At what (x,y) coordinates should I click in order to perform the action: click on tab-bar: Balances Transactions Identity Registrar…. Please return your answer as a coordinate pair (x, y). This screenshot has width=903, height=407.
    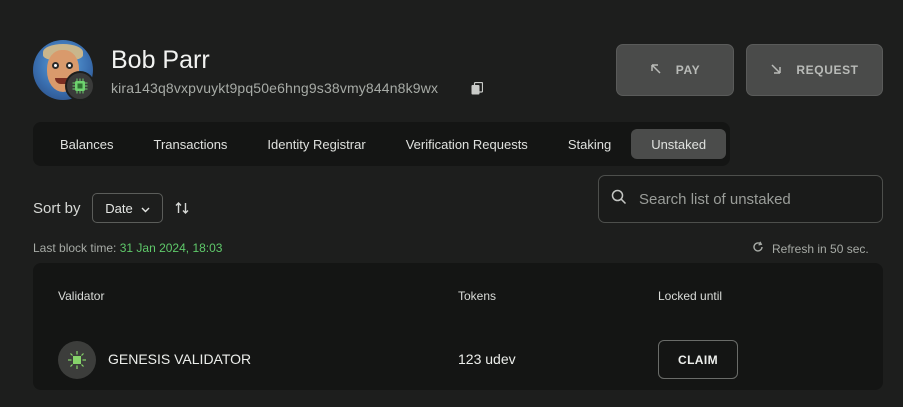
    Looking at the image, I should click on (381, 144).